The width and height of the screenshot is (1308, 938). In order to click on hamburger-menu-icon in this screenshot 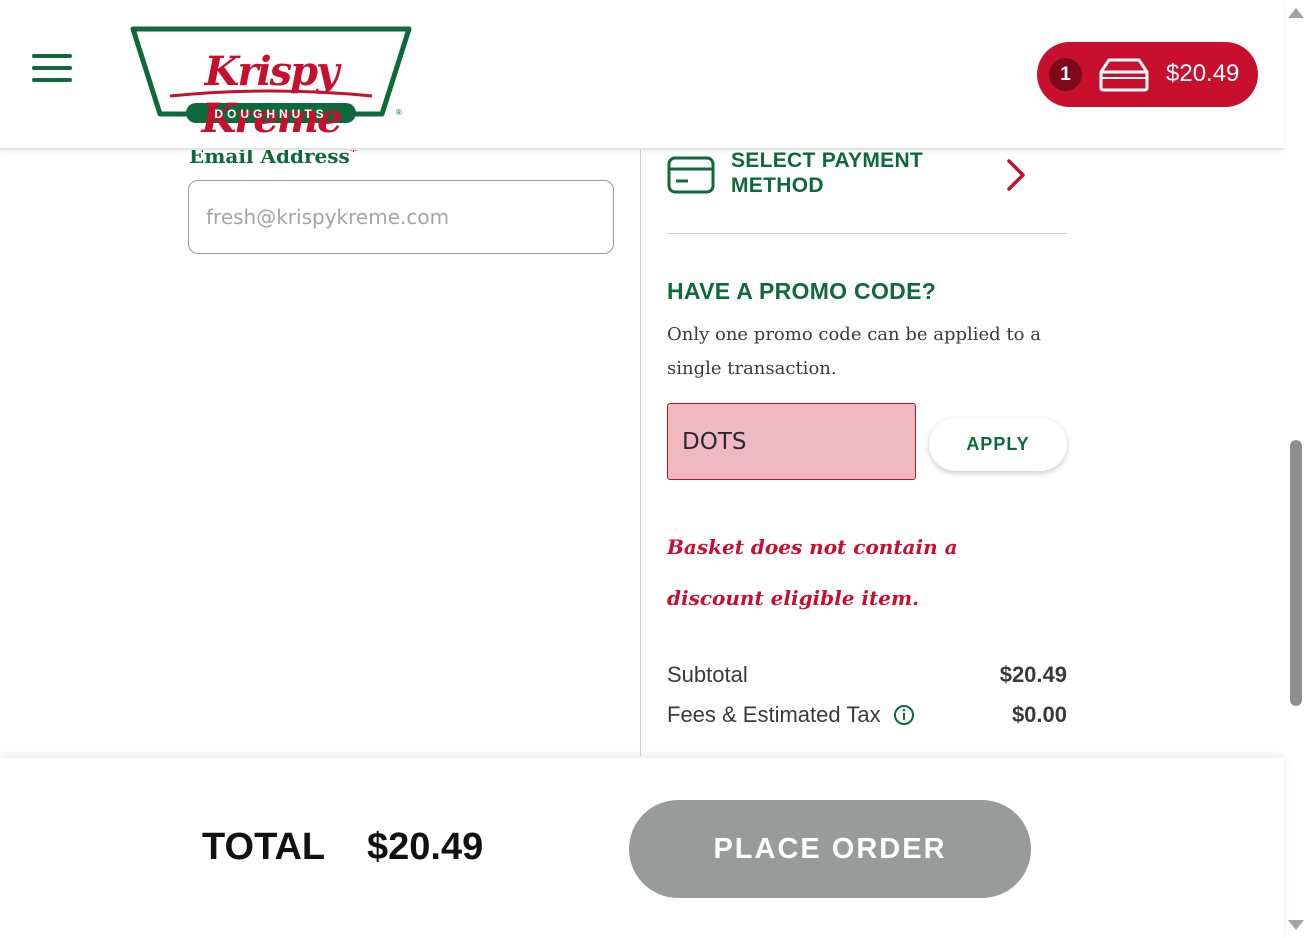, I will do `click(52, 68)`.